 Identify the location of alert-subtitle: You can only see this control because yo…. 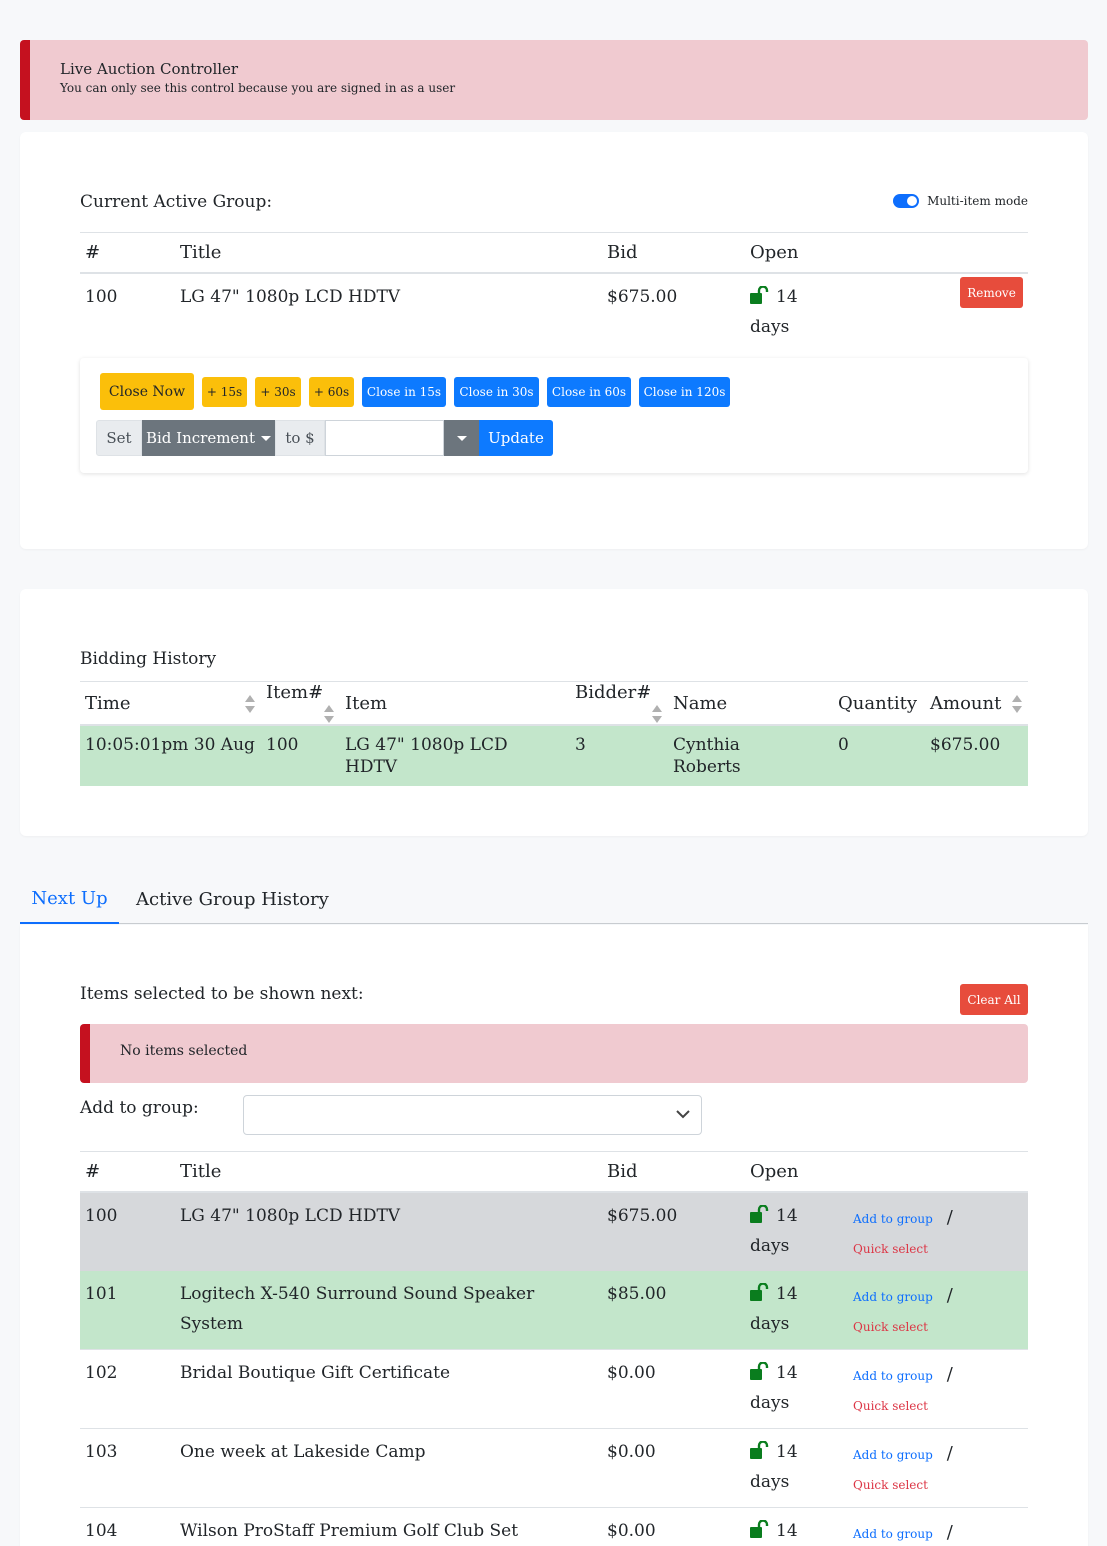
(258, 88).